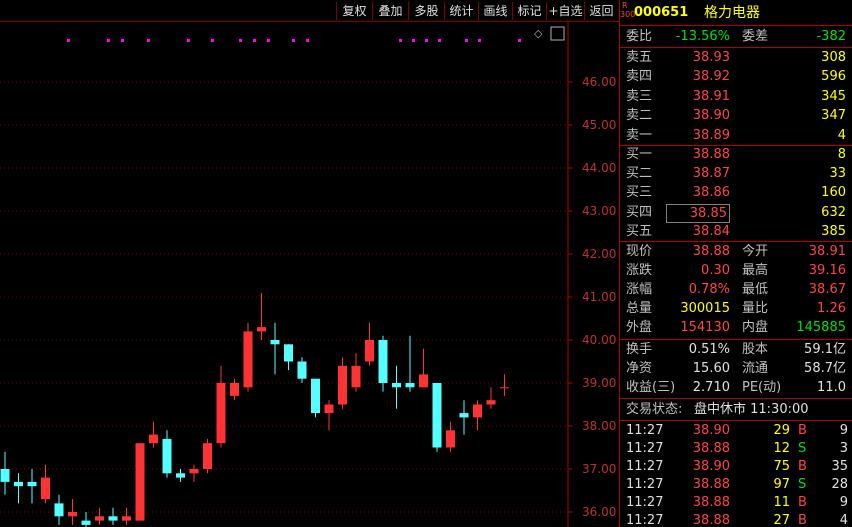 The image size is (852, 527). Describe the element at coordinates (654, 409) in the screenshot. I see `trade-status-label: 交易状态:` at that location.